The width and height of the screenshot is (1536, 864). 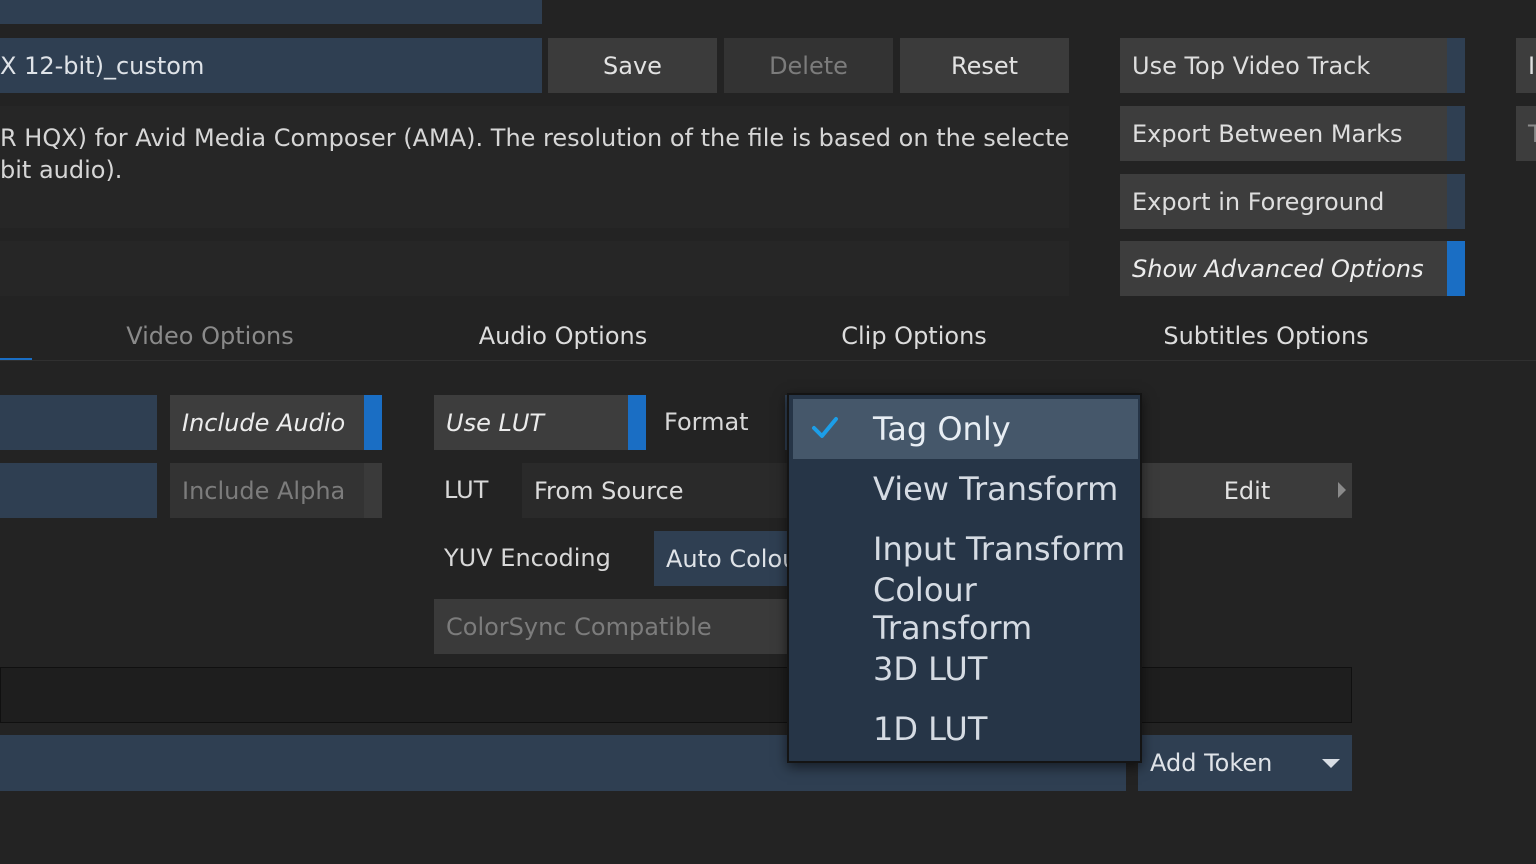 I want to click on delete-button: Delete, so click(x=808, y=65).